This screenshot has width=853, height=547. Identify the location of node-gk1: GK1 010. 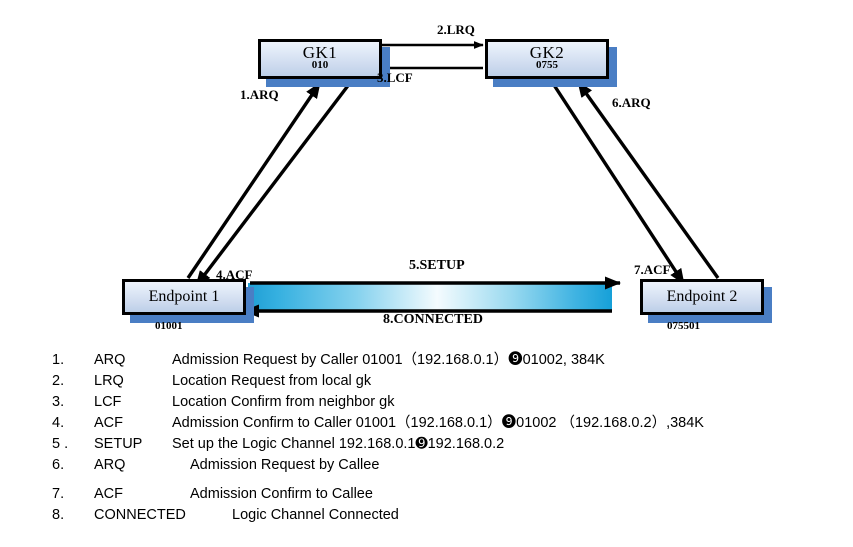
(324, 63).